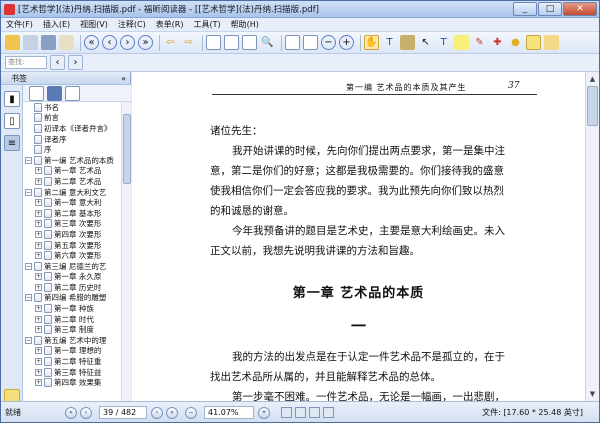 This screenshot has width=600, height=423. Describe the element at coordinates (19, 24) in the screenshot. I see `menu-file: 文件(F)` at that location.